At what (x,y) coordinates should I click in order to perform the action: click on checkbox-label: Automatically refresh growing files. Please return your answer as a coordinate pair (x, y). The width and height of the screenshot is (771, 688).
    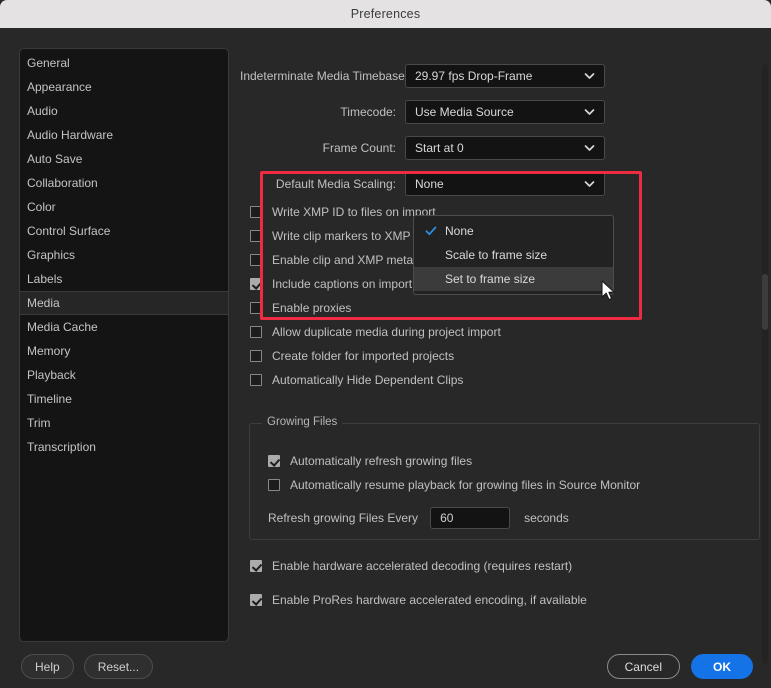
    Looking at the image, I should click on (381, 461).